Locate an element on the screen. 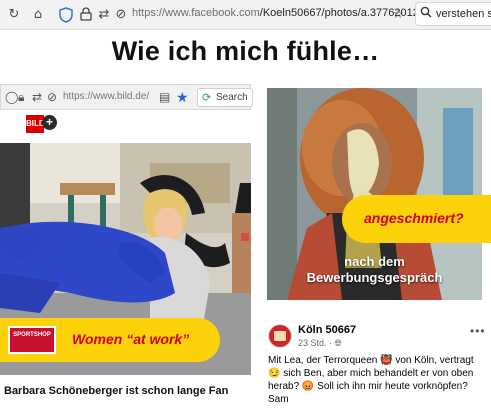 Image resolution: width=491 pixels, height=408 pixels. bookmark-star-icon: ☆ is located at coordinates (398, 15).